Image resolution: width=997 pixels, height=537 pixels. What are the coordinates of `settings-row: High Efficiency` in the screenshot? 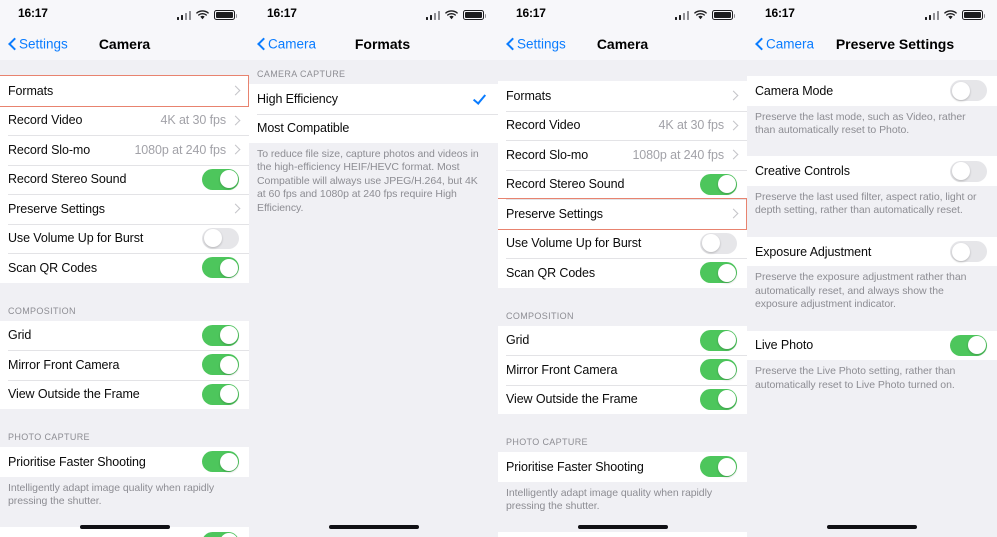 It's located at (373, 99).